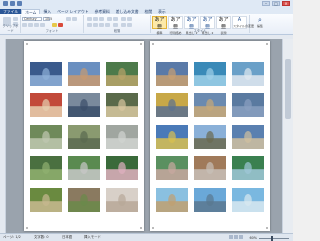  What do you see at coordinates (253, 238) in the screenshot?
I see `zoom-level: 60%` at bounding box center [253, 238].